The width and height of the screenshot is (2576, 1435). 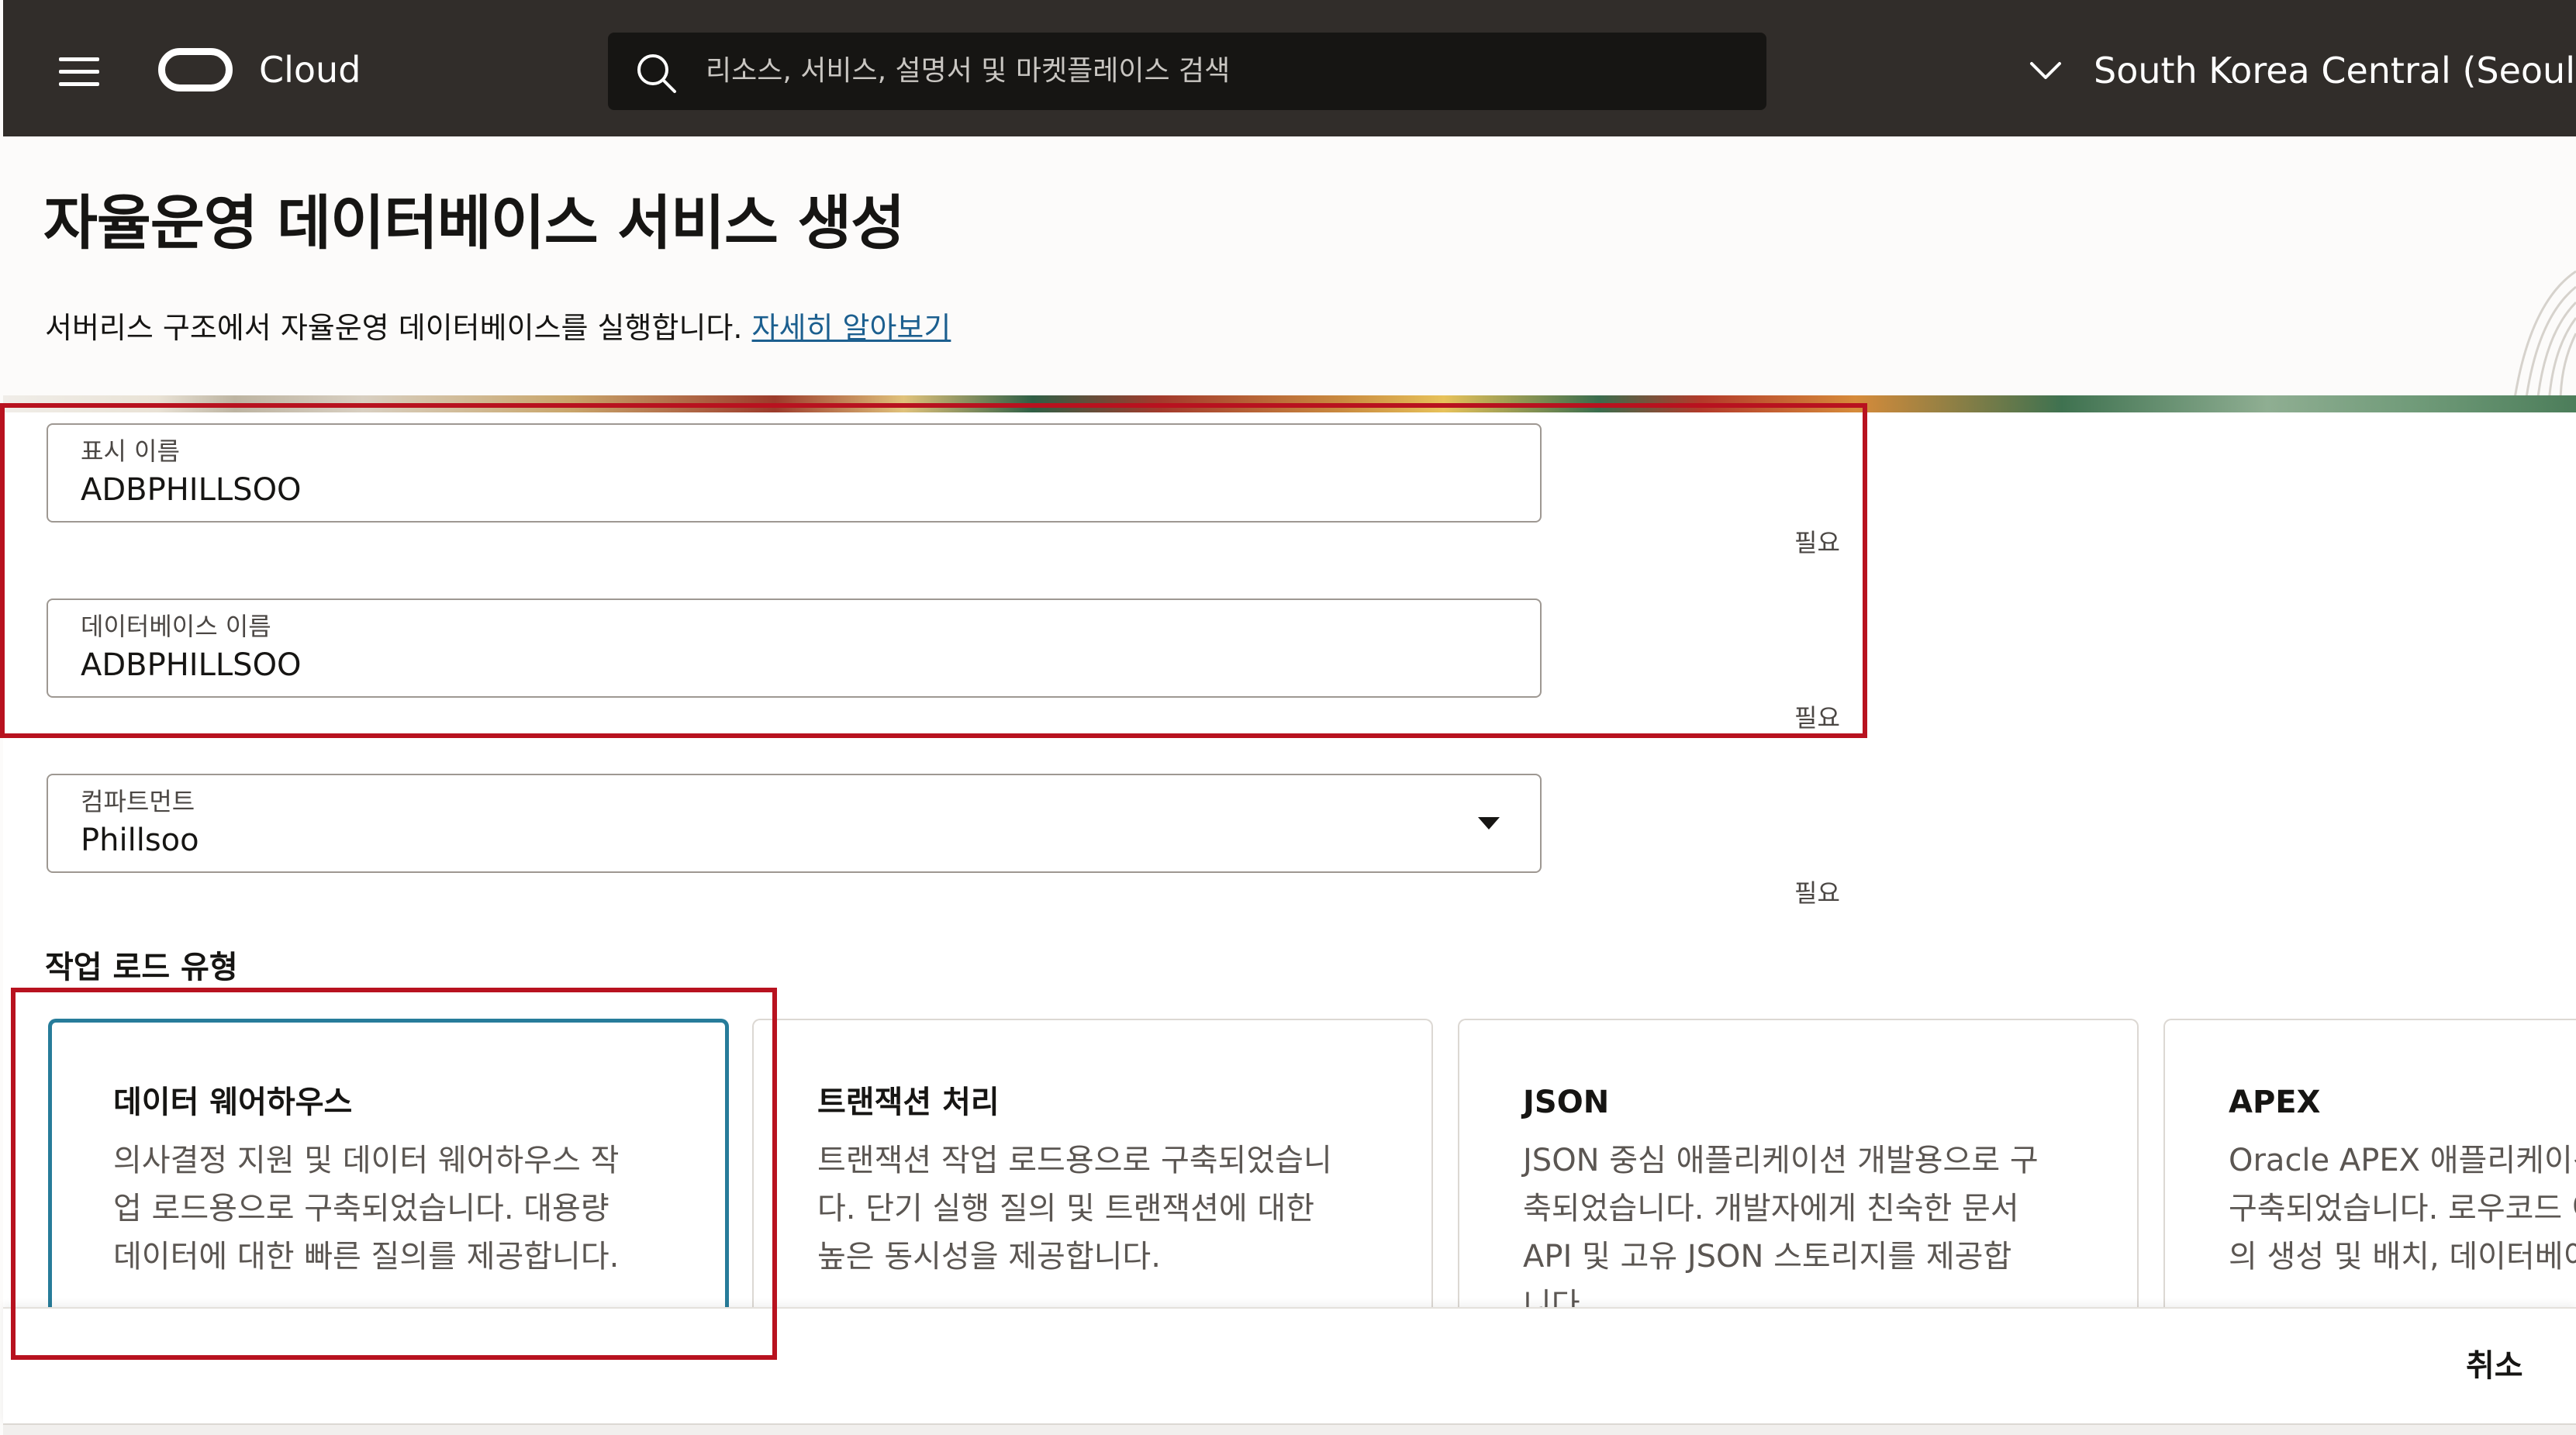 I want to click on search-icon, so click(x=656, y=73).